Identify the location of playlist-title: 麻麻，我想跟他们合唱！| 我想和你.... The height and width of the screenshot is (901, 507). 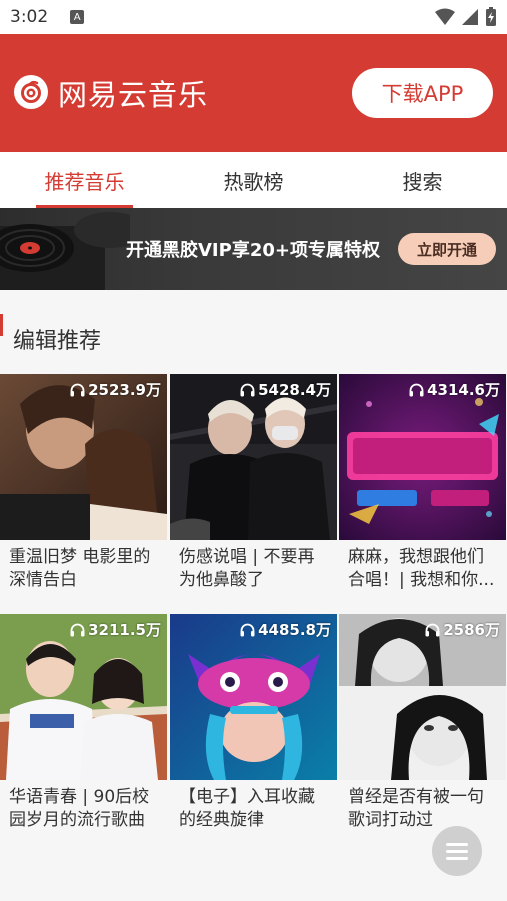
(422, 569).